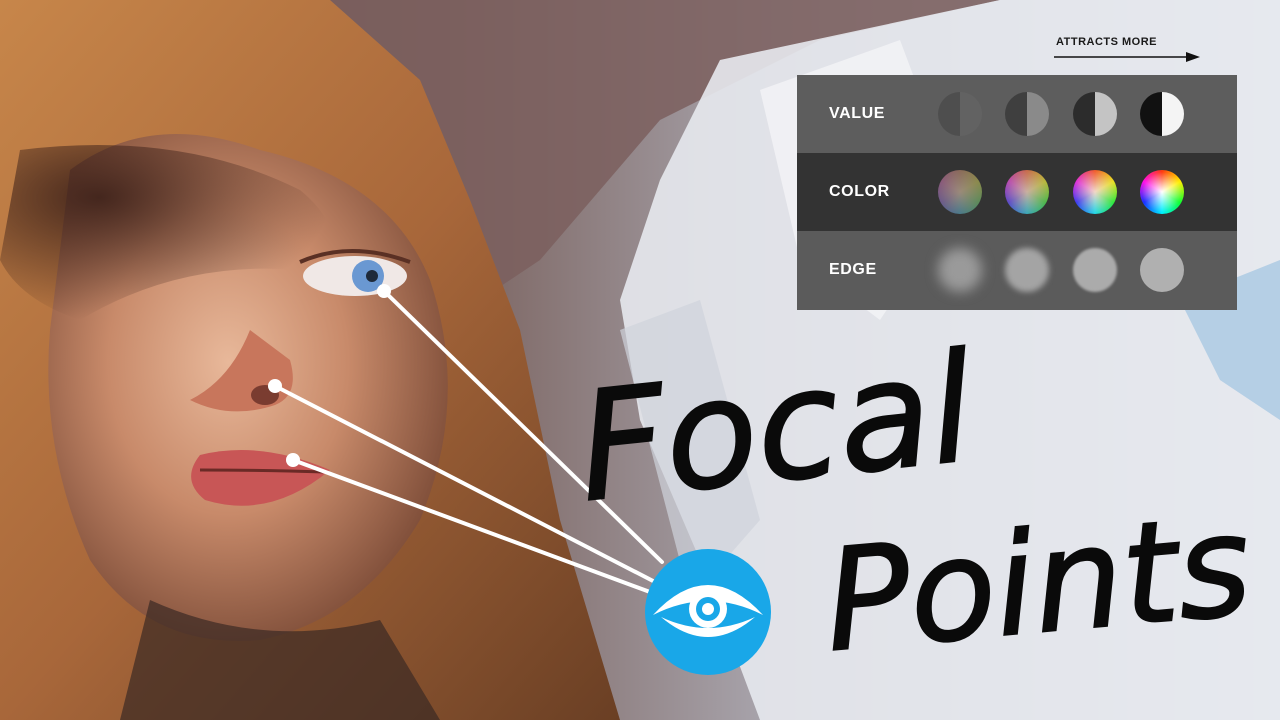  Describe the element at coordinates (776, 429) in the screenshot. I see `title-line-1: Focal` at that location.